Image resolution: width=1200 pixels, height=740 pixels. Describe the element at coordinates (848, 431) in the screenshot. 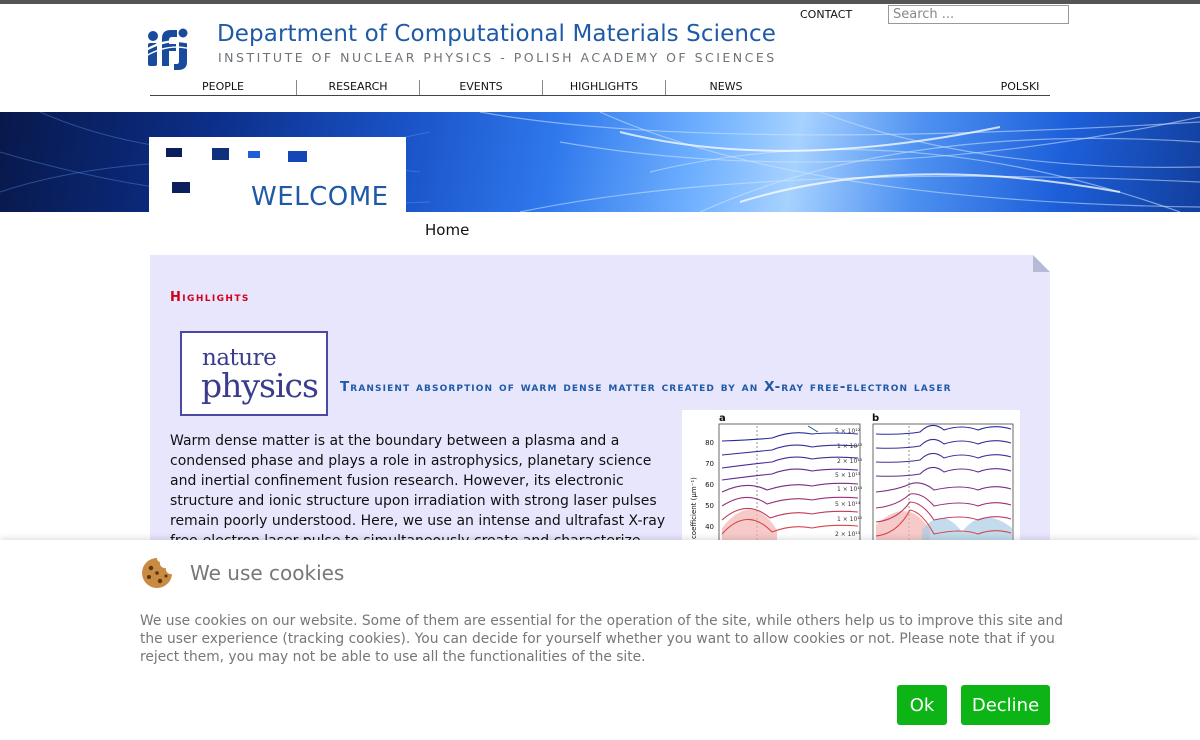

I see `figure-curve-label: 5 × 10¹²` at that location.